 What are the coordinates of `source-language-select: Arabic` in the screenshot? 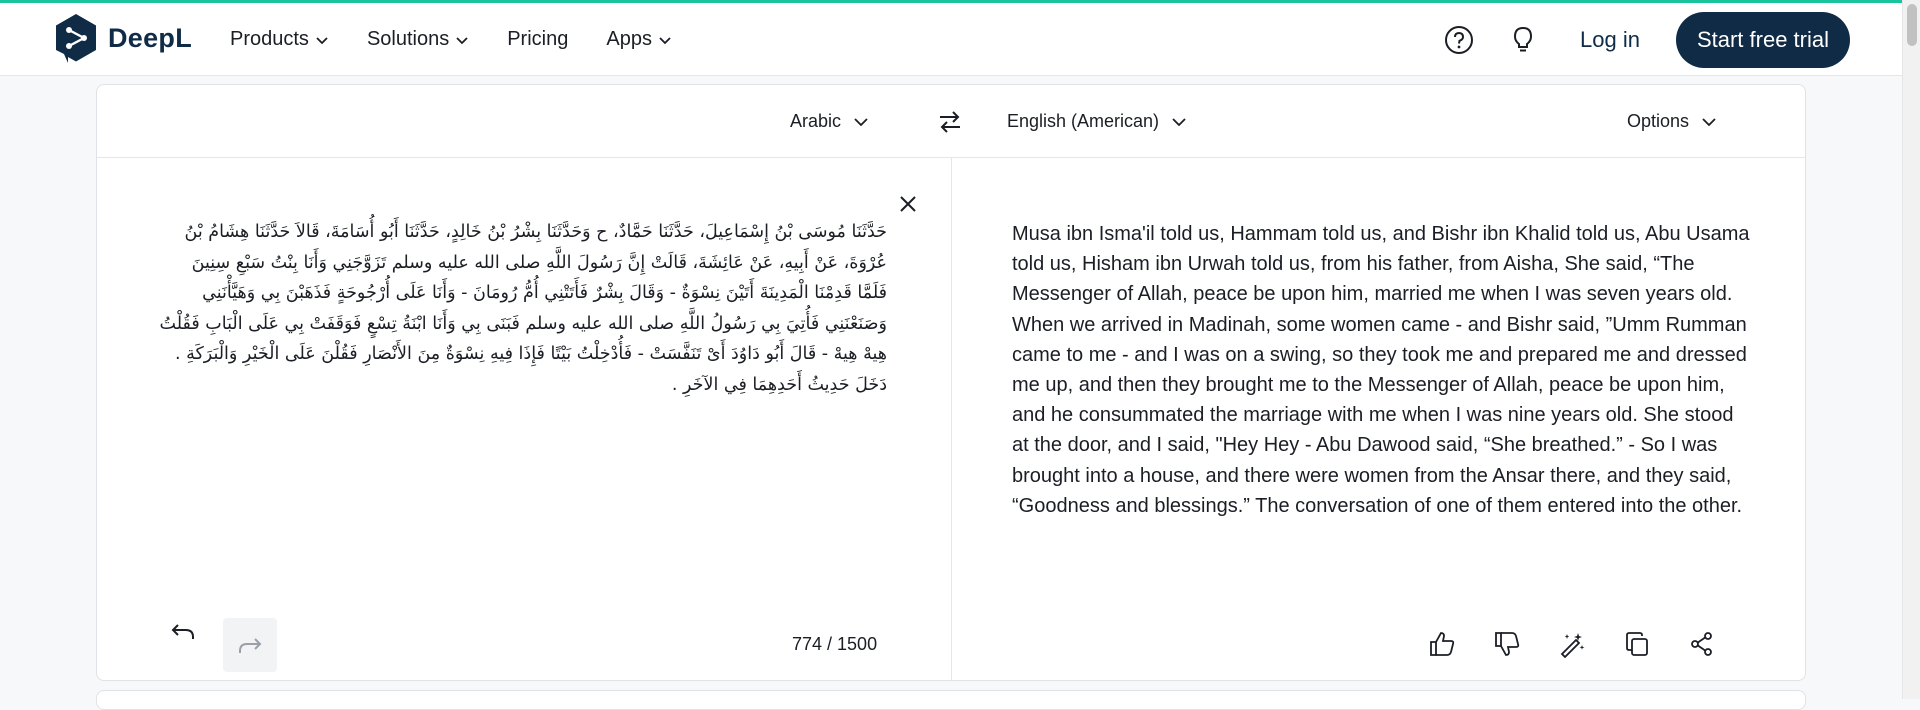 It's located at (829, 121).